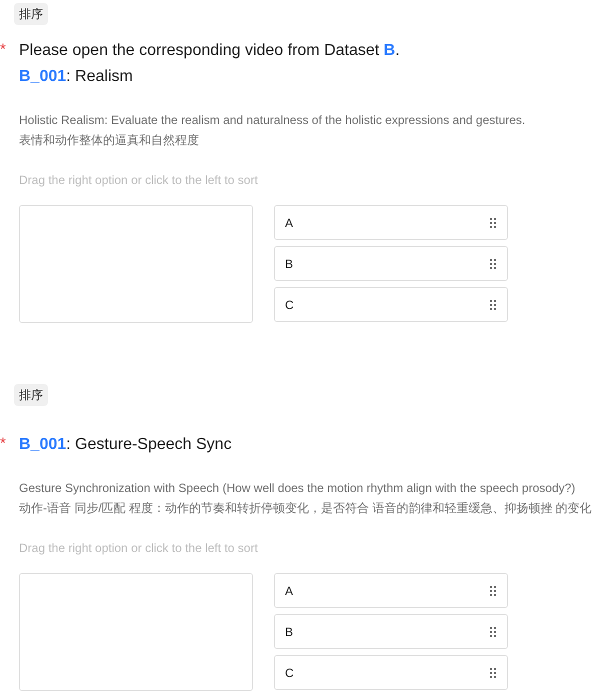 The height and width of the screenshot is (692, 614). I want to click on question-title: B_001: Gesture-Speech Sync, so click(126, 445).